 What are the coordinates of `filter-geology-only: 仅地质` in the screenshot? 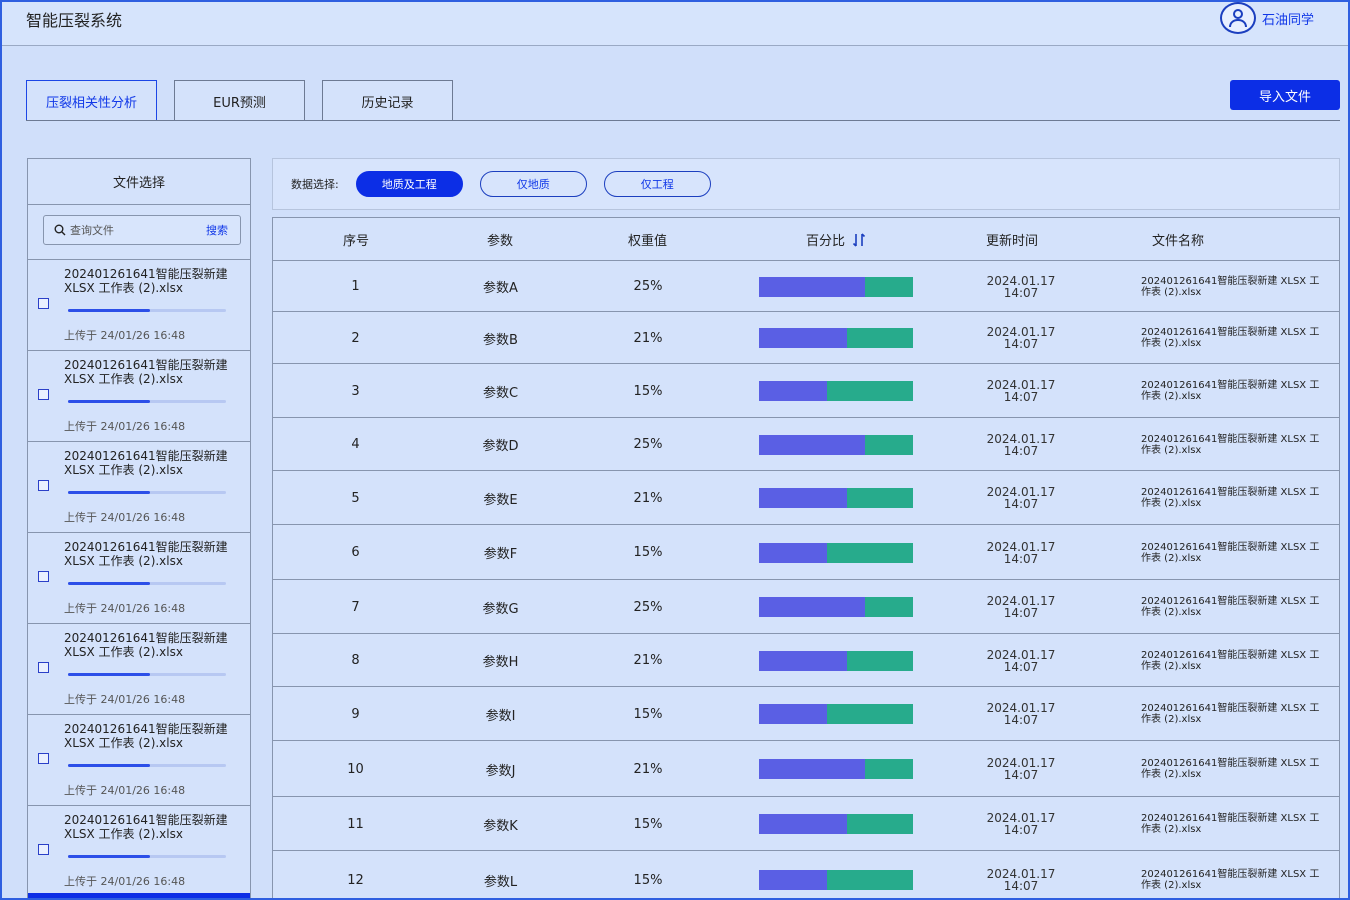 It's located at (533, 184).